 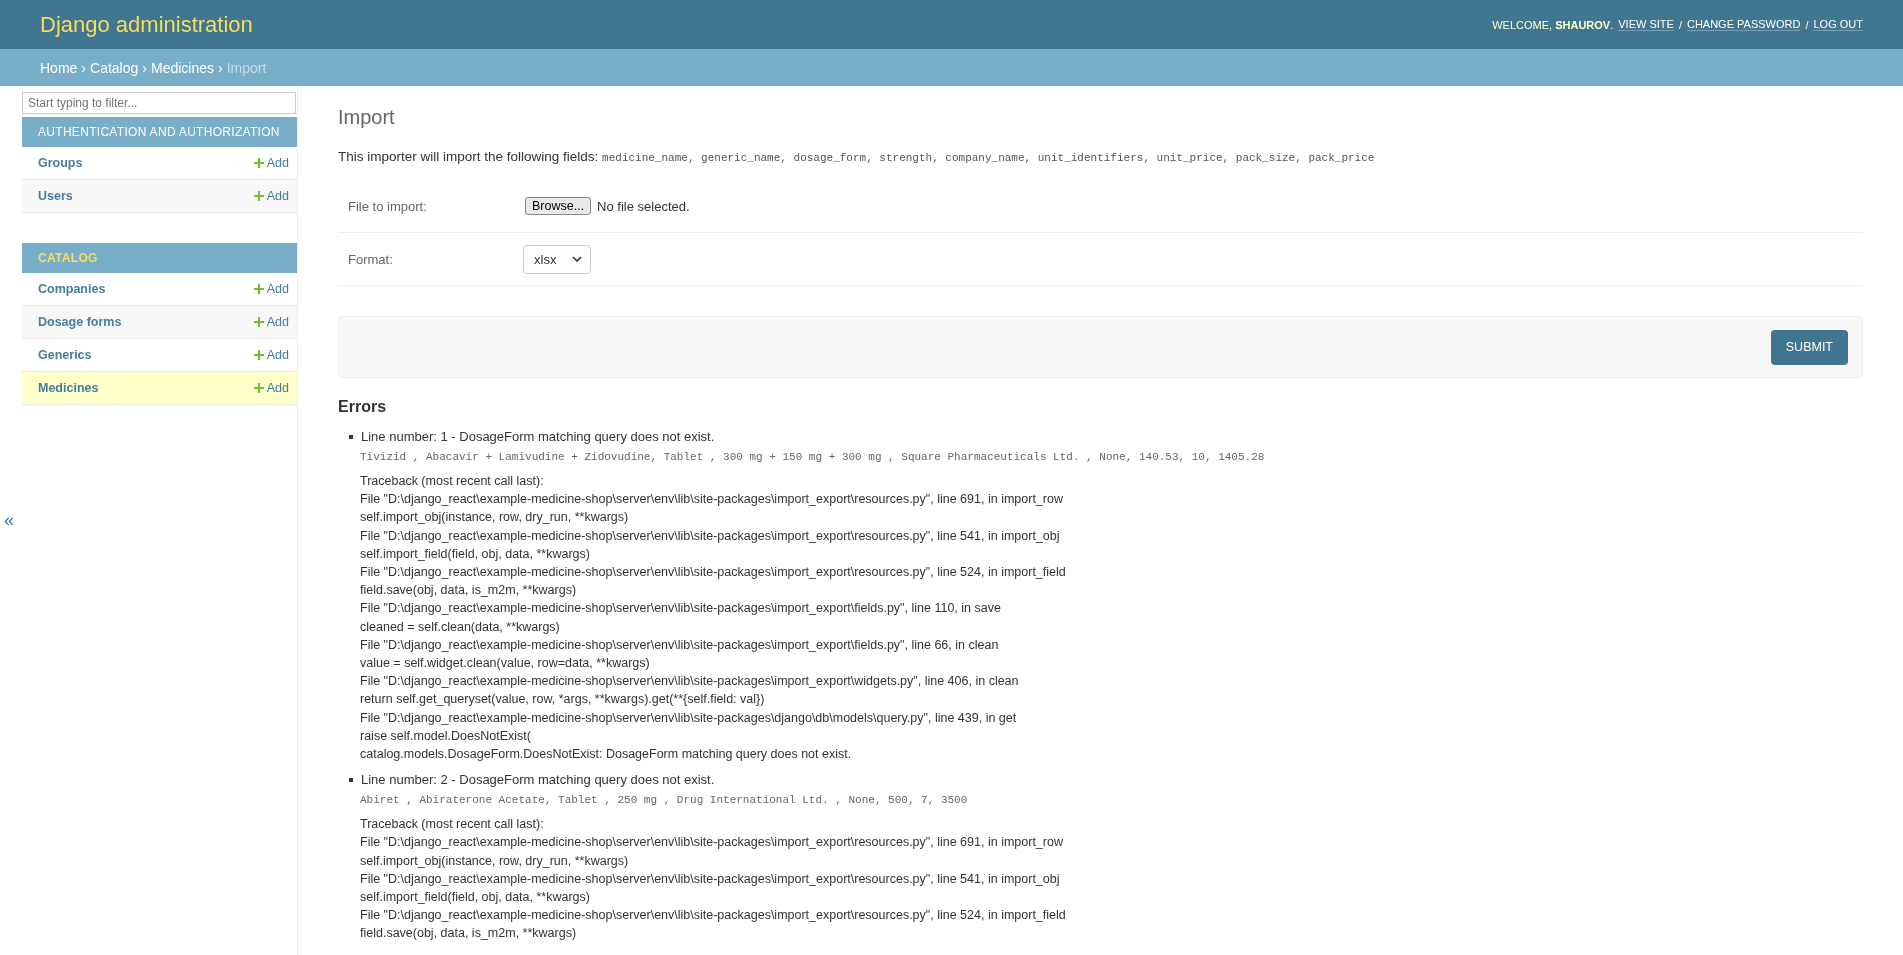 I want to click on model-link: Companies, so click(x=72, y=289).